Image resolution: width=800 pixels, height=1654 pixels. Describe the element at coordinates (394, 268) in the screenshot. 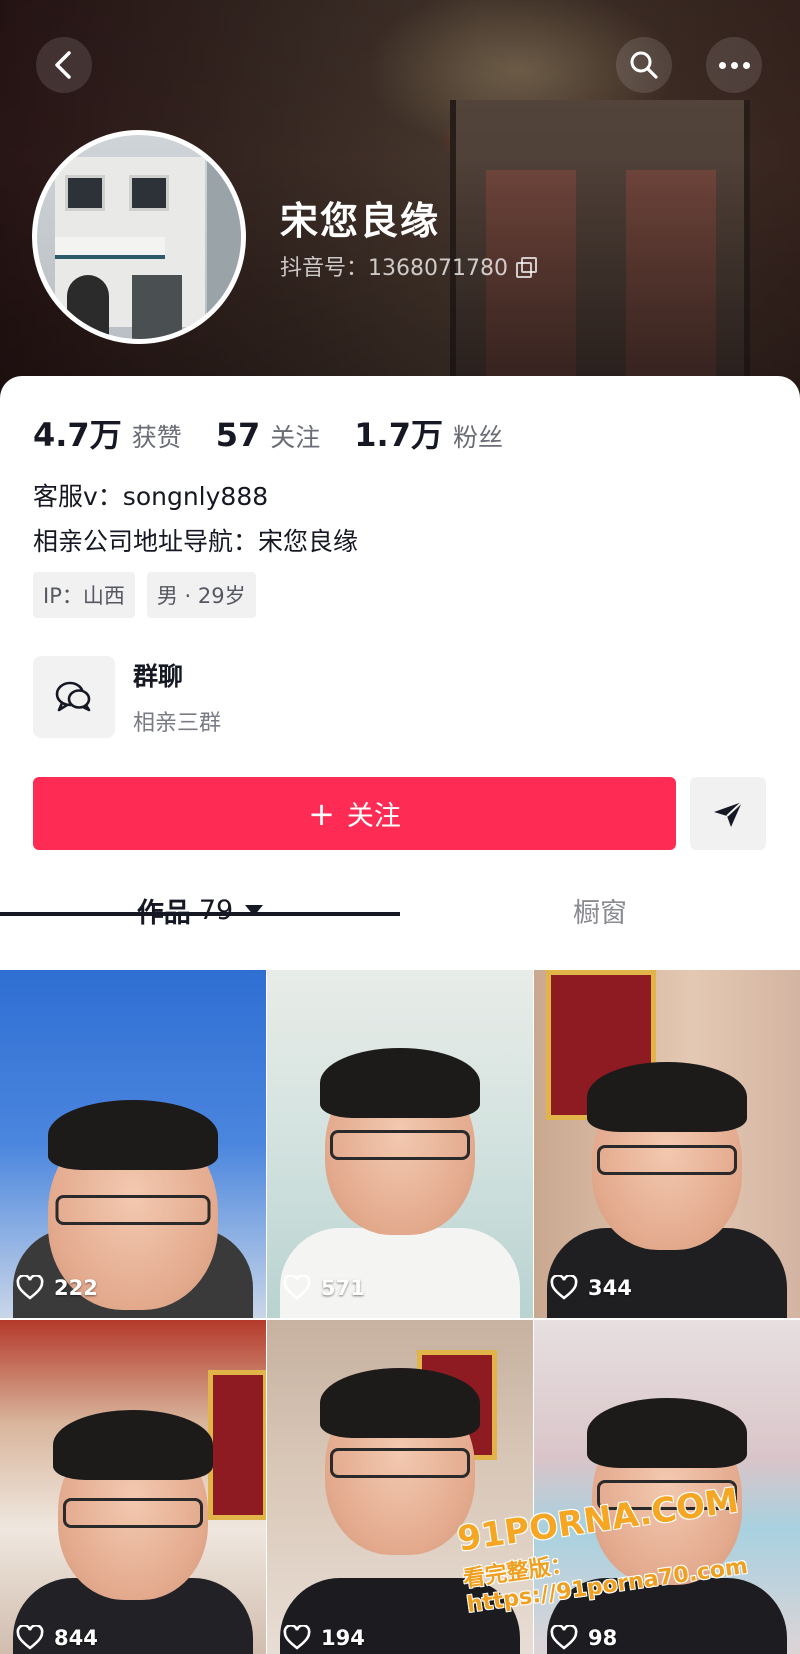

I see `douyin-id-text: 抖音号：1368071780` at that location.